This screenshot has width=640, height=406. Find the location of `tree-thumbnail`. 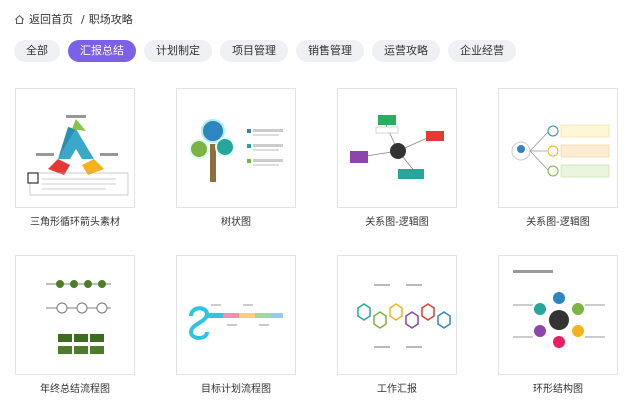

tree-thumbnail is located at coordinates (236, 150).